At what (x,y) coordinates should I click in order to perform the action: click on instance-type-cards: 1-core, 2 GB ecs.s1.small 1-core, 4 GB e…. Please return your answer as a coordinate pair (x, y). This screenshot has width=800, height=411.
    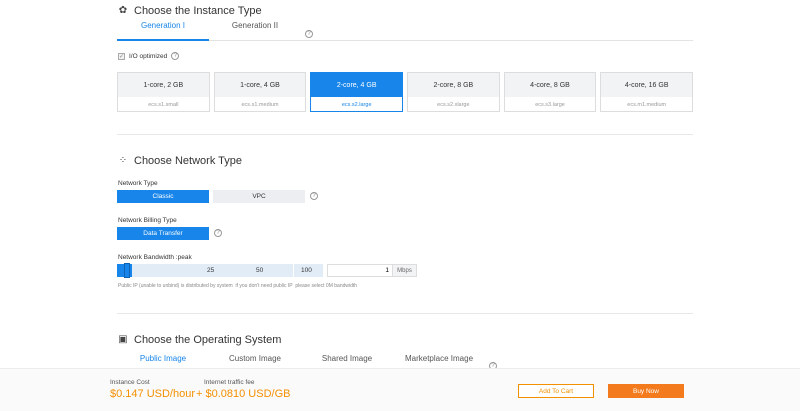
    Looking at the image, I should click on (405, 92).